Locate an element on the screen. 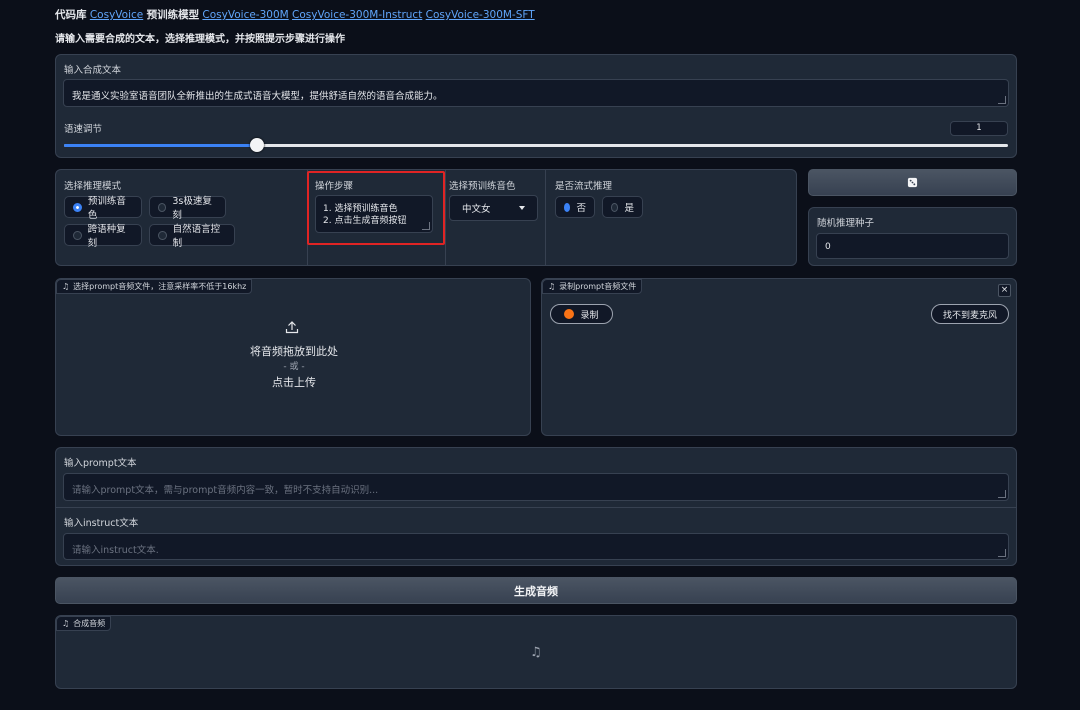 The width and height of the screenshot is (1080, 710). mode-option-pretrained: 预训练音色 is located at coordinates (103, 208).